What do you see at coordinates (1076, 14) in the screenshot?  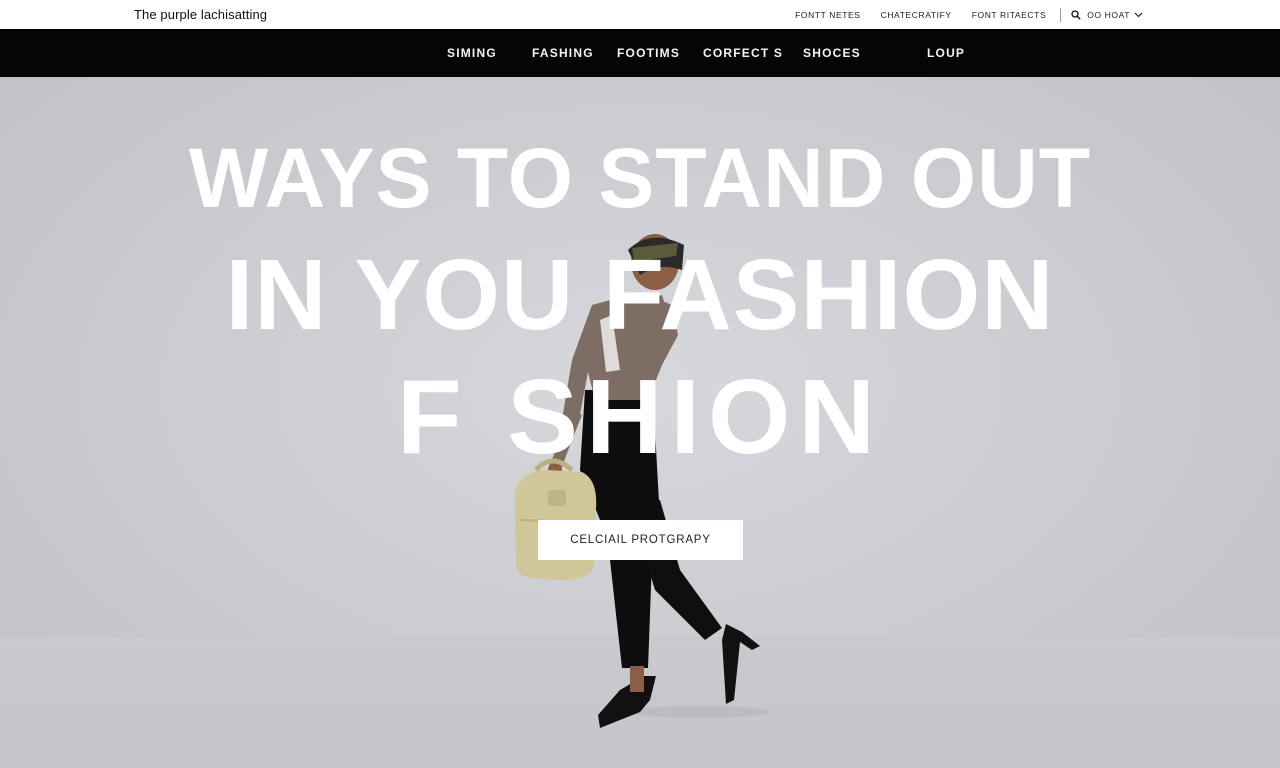 I see `search-icon` at bounding box center [1076, 14].